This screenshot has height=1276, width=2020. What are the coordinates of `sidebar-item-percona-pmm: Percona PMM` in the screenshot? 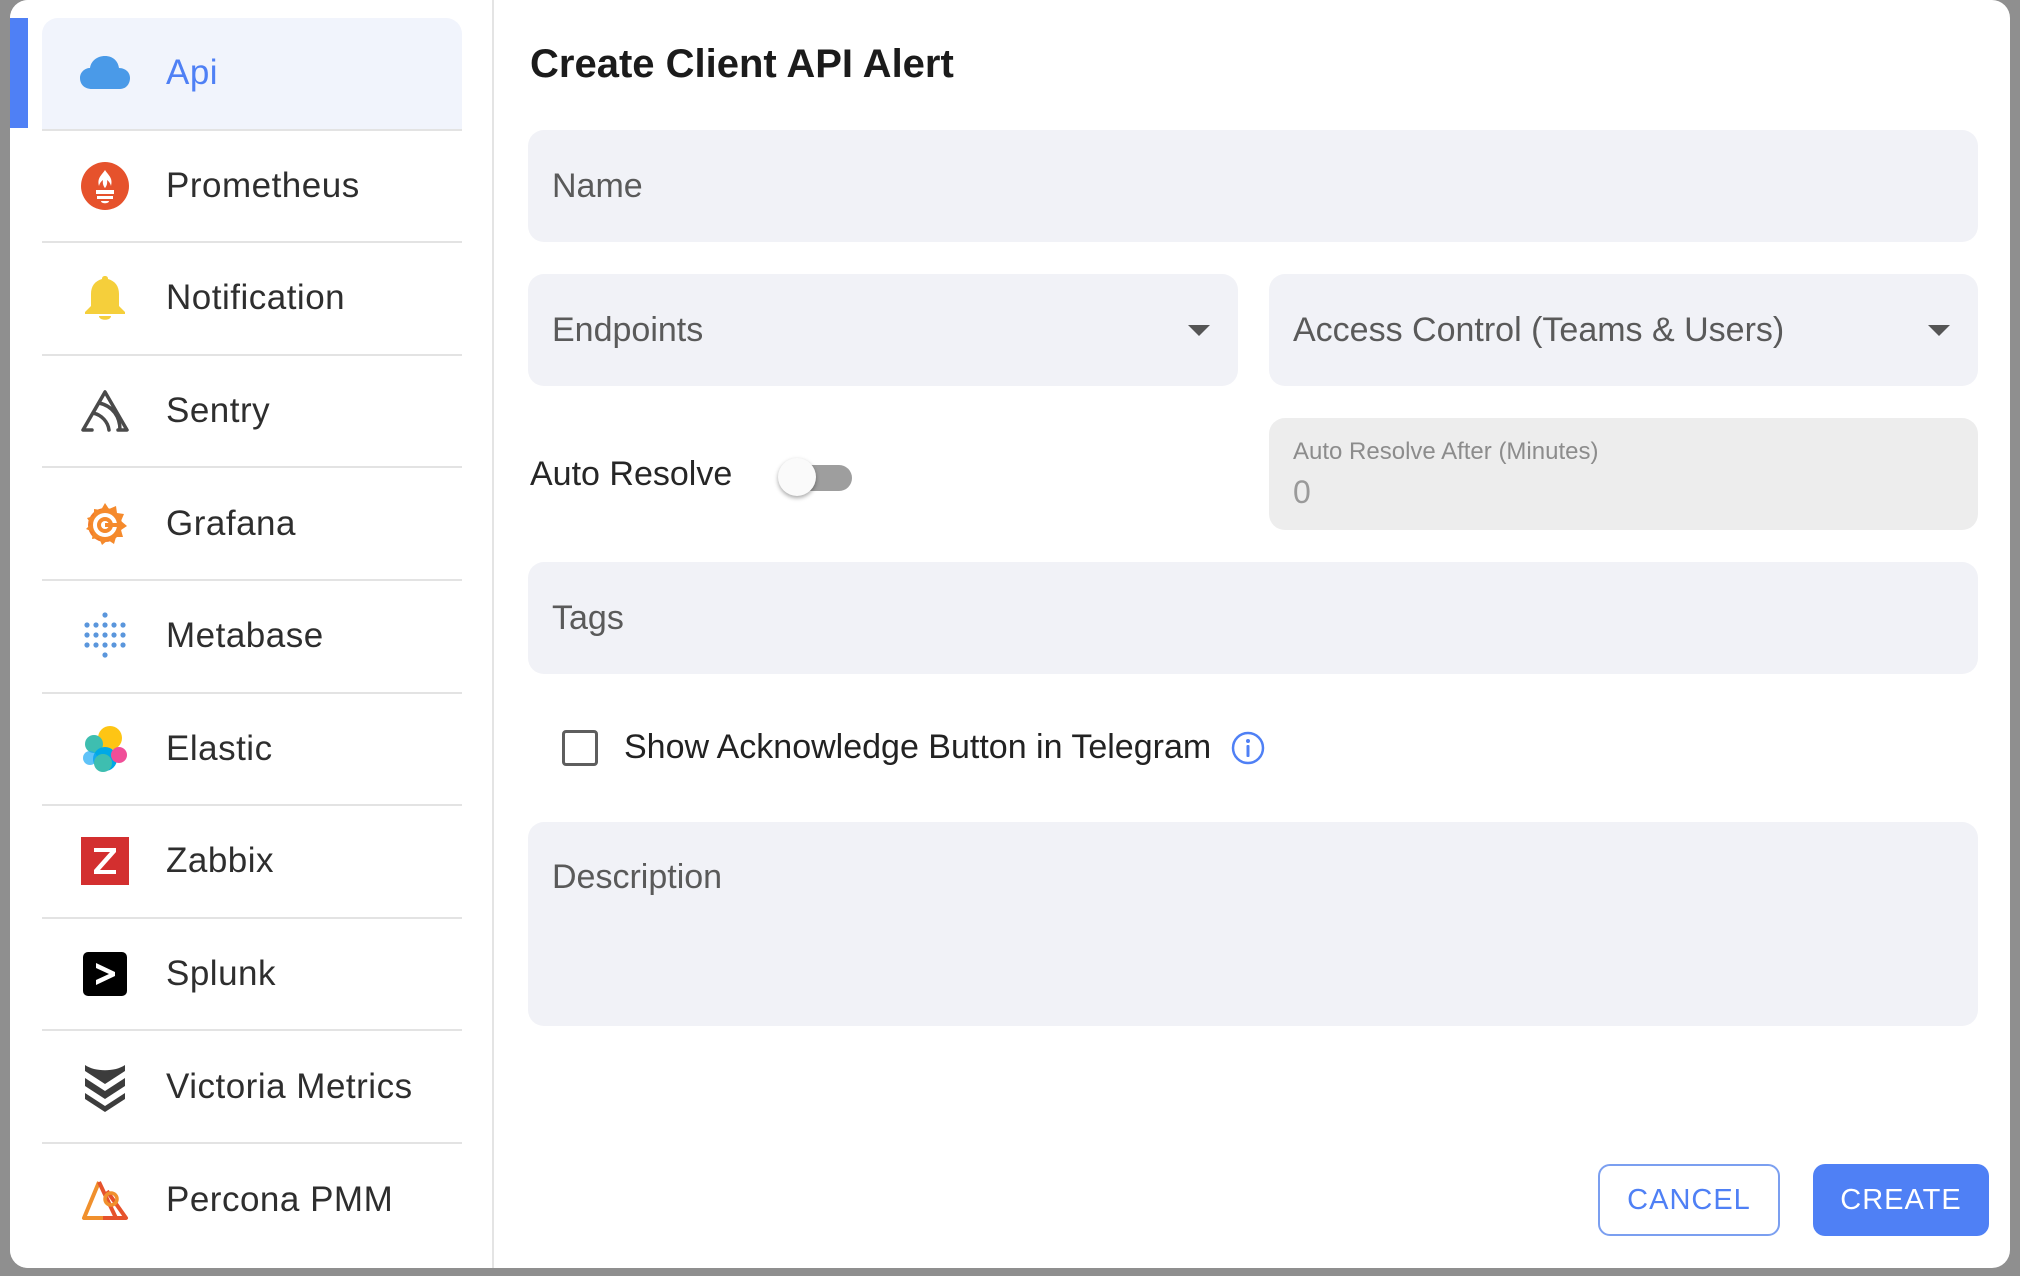 It's located at (252, 1200).